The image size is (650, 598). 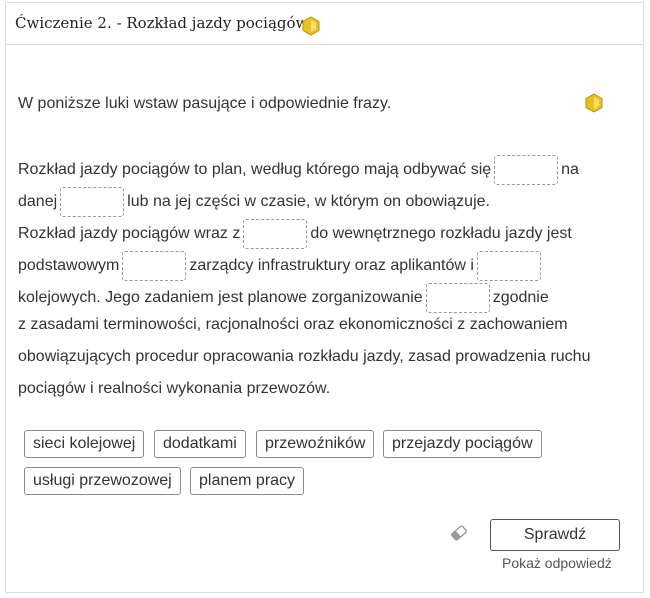 What do you see at coordinates (200, 444) in the screenshot?
I see `option-chip: dodatkami` at bounding box center [200, 444].